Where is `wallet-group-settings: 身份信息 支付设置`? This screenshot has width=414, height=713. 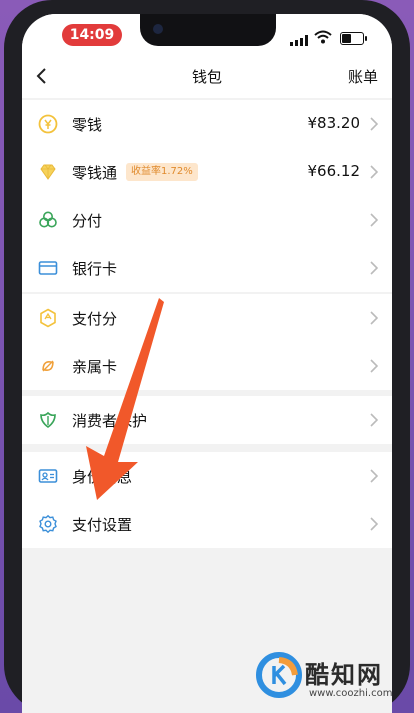 wallet-group-settings: 身份信息 支付设置 is located at coordinates (207, 500).